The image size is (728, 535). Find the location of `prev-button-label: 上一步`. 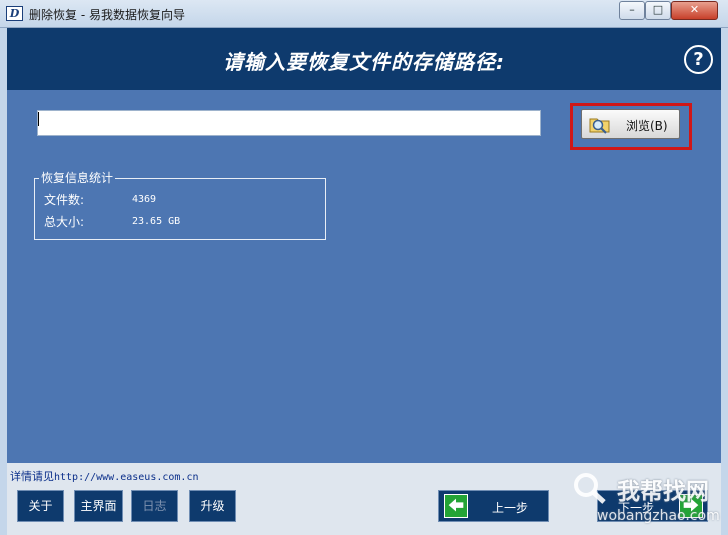

prev-button-label: 上一步 is located at coordinates (510, 508).